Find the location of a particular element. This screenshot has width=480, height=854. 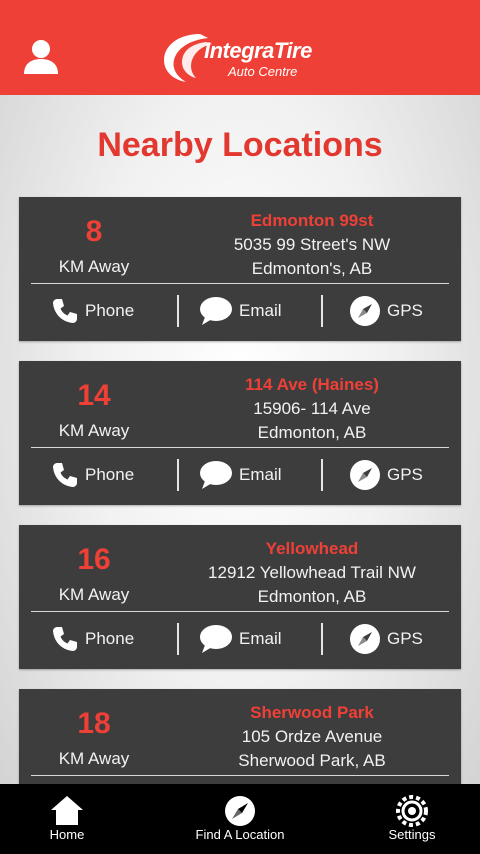

bottom-tab-bar: Home Find A Location Settings is located at coordinates (240, 819).